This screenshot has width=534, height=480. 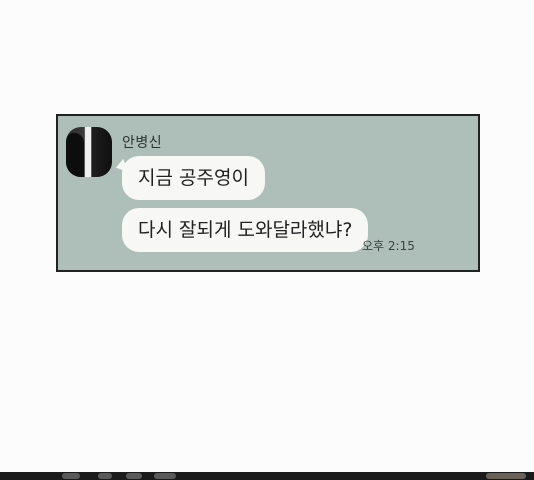 What do you see at coordinates (388, 246) in the screenshot?
I see `message-timestamp: 오후 2:15` at bounding box center [388, 246].